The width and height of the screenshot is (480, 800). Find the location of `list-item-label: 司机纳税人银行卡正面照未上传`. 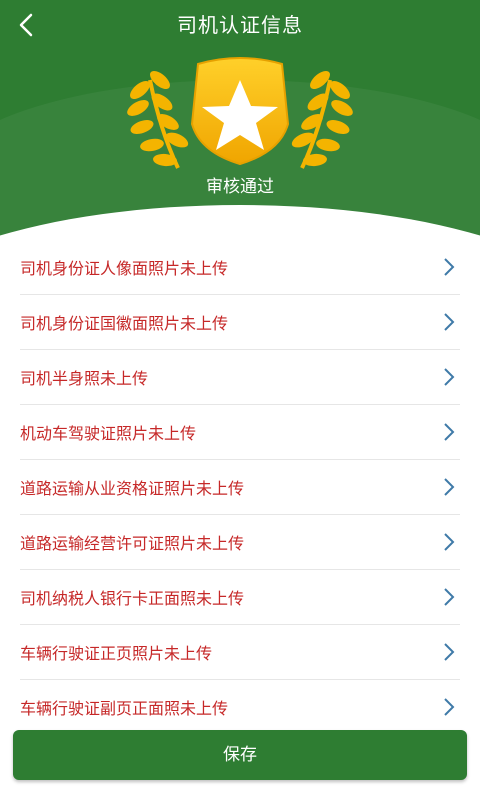

list-item-label: 司机纳税人银行卡正面照未上传 is located at coordinates (132, 598).